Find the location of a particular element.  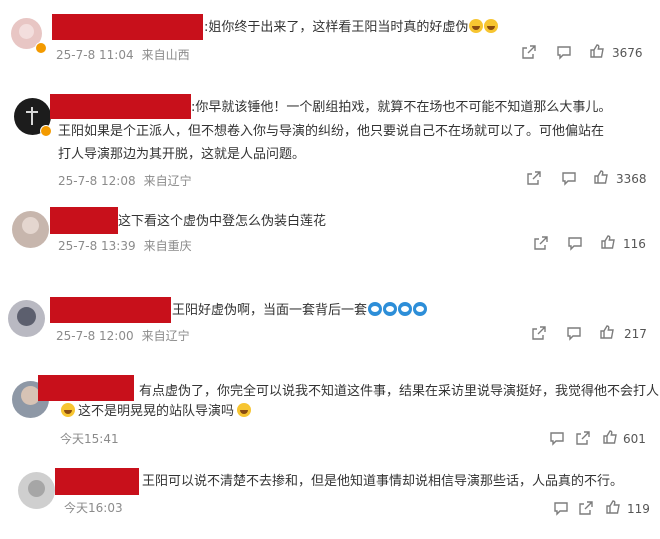

comment-meta: 25-7-8 12:08 来自辽宁 is located at coordinates (125, 180).